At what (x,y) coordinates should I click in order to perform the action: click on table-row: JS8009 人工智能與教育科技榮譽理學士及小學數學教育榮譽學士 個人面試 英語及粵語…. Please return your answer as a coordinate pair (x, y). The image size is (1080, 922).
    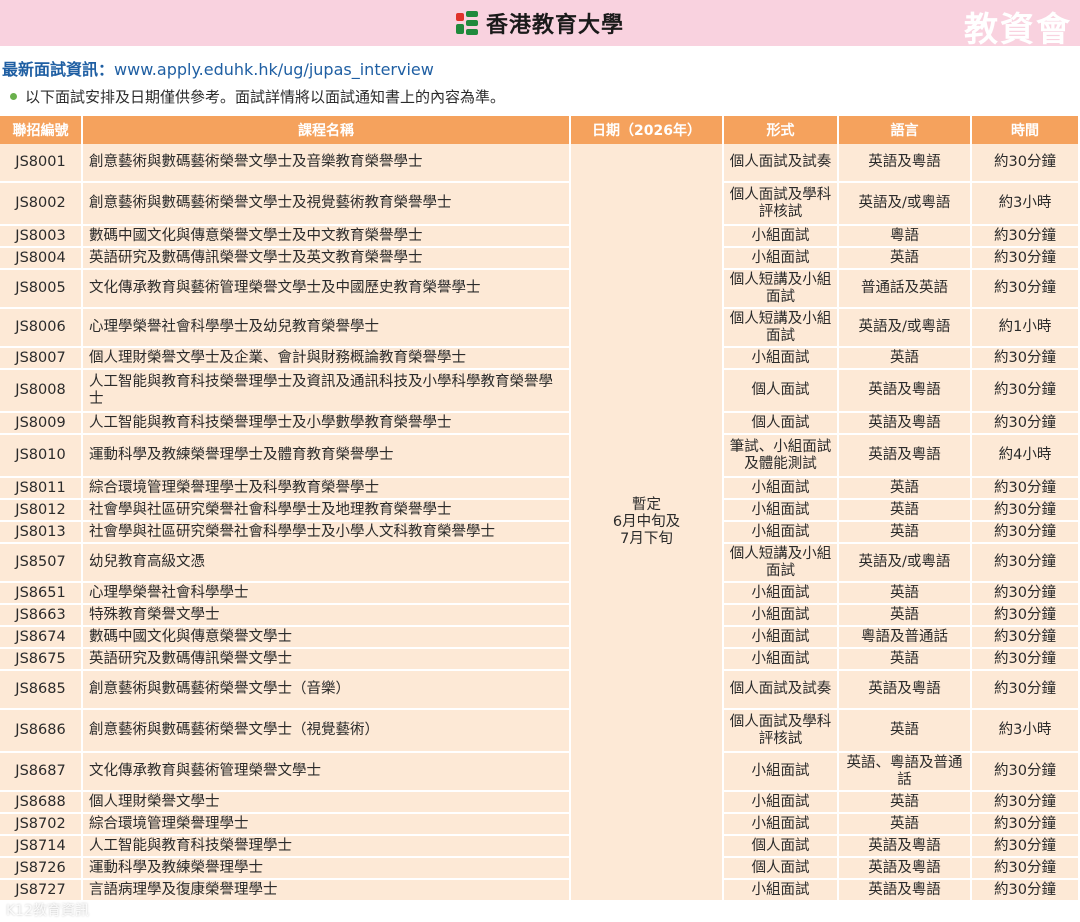
    Looking at the image, I should click on (540, 424).